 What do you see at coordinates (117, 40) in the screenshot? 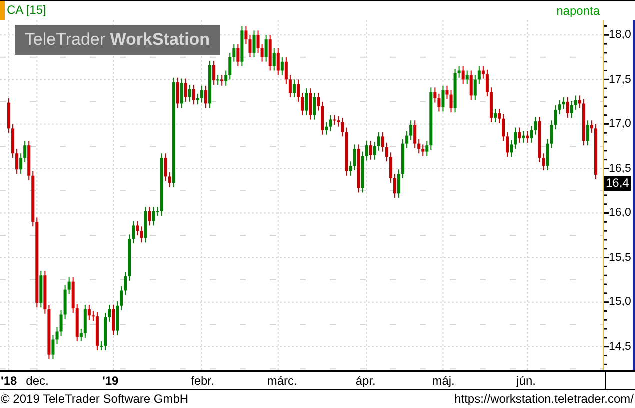
I see `logo: TeleTrader WorkStation` at bounding box center [117, 40].